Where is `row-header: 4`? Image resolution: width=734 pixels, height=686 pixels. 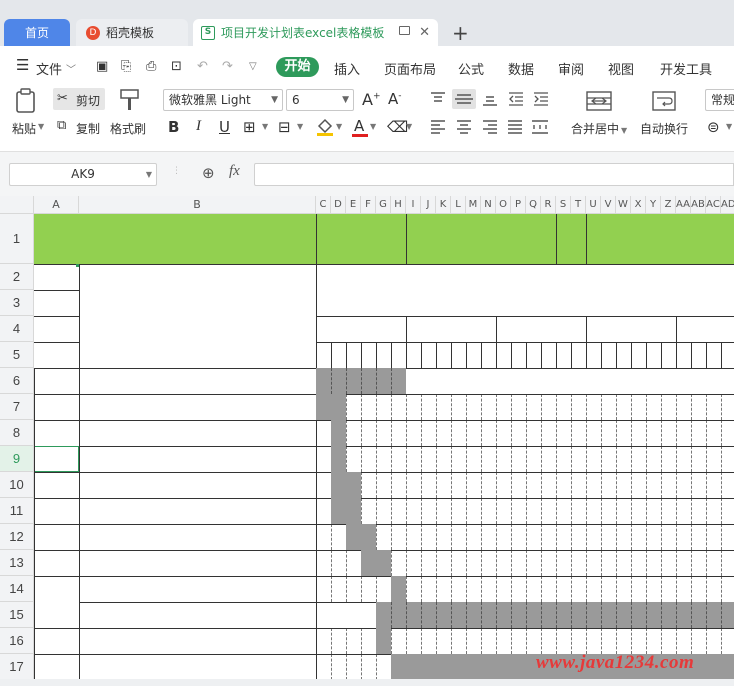 row-header: 4 is located at coordinates (17, 329).